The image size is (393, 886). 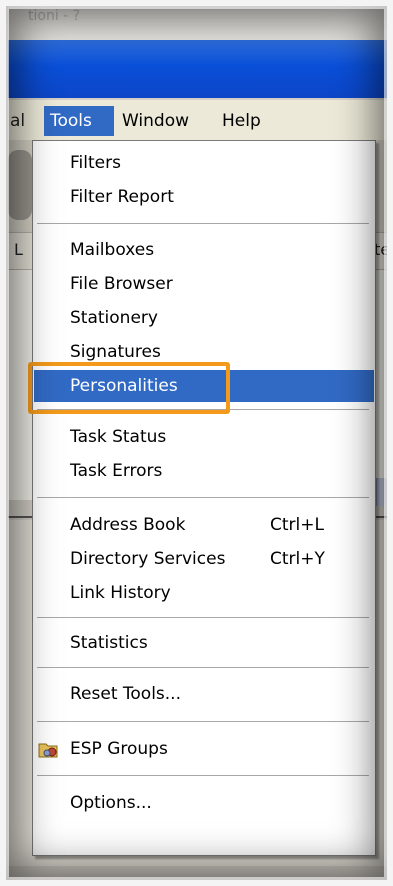 I want to click on menu-item-statistics: Statistics, so click(x=204, y=643).